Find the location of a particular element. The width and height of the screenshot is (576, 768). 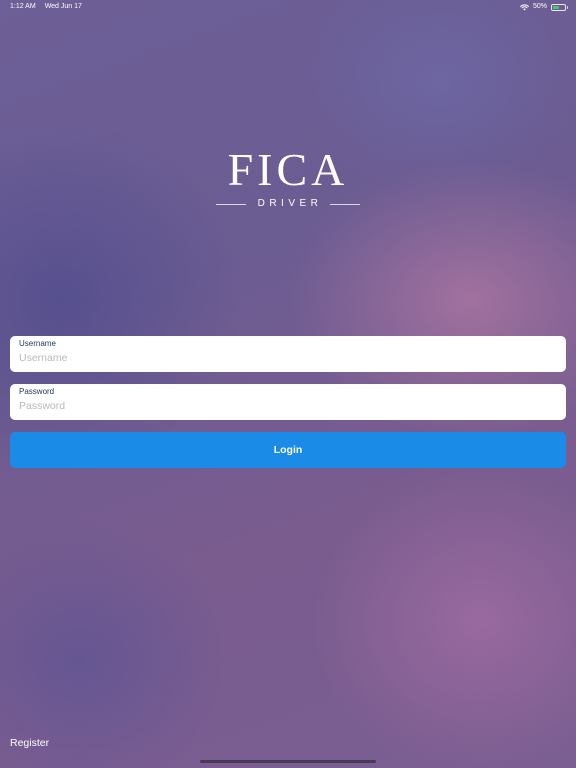

username-field: Username is located at coordinates (288, 354).